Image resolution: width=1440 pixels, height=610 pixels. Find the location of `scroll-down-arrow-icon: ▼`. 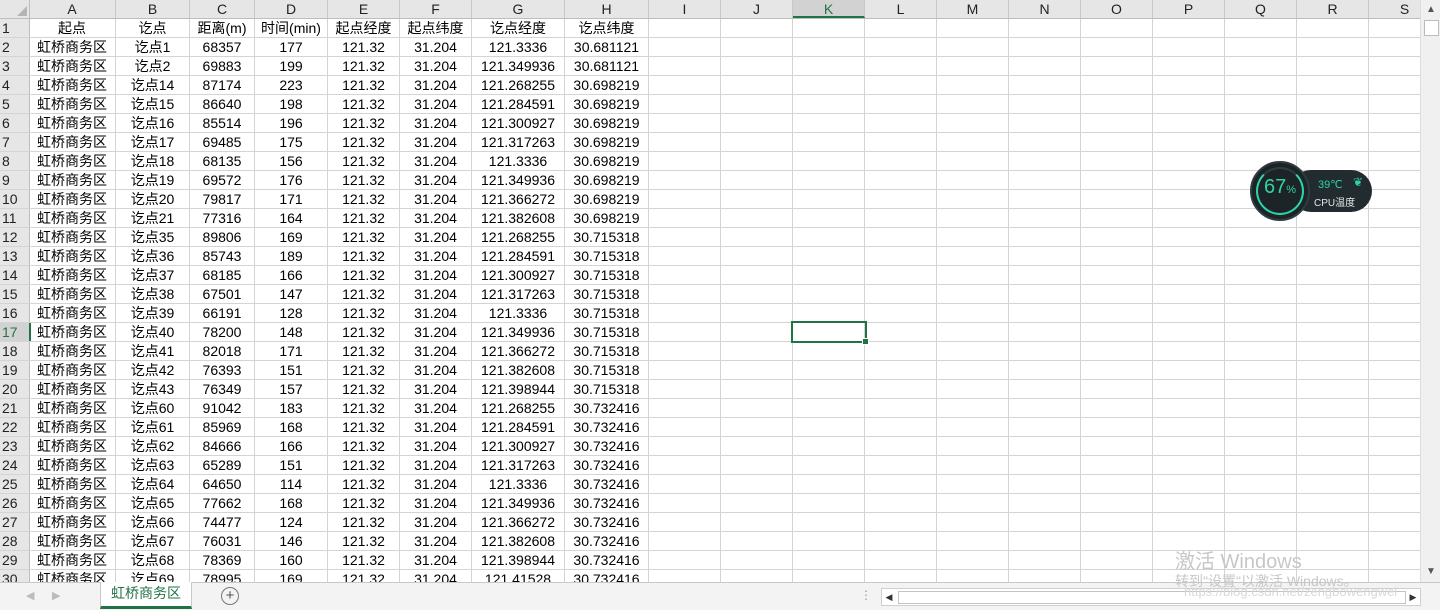

scroll-down-arrow-icon: ▼ is located at coordinates (1431, 572).